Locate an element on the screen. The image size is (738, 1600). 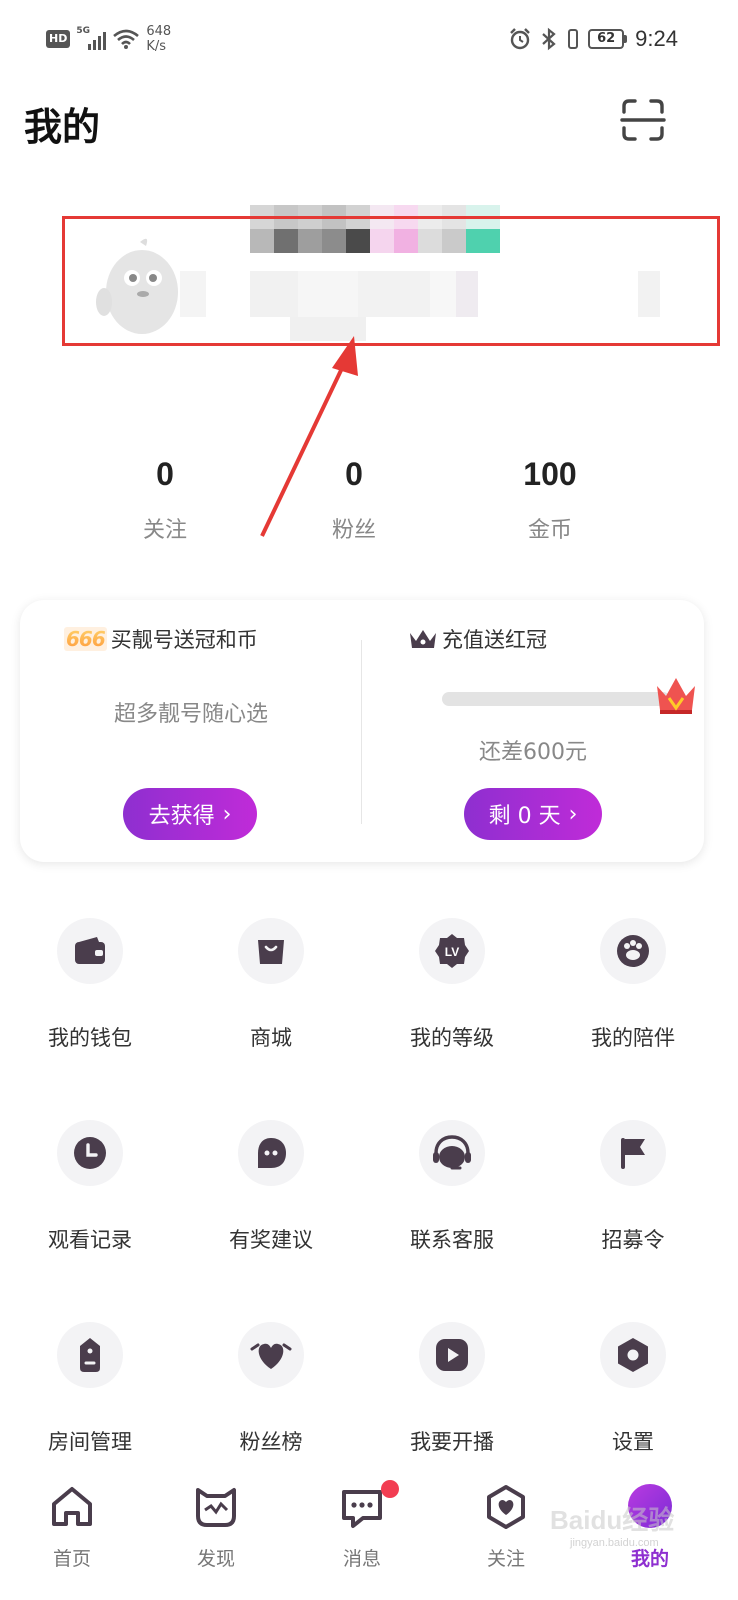
grid-item-mall: 商城 is located at coordinates (271, 988).